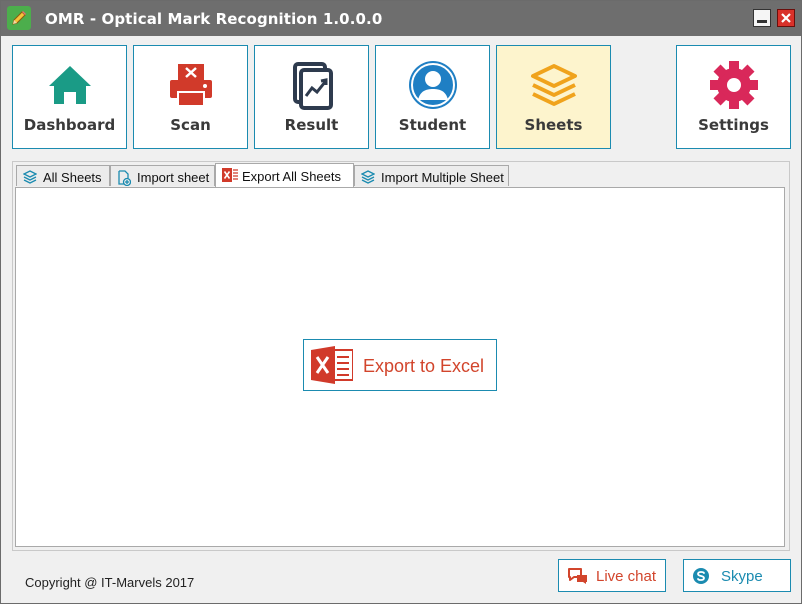 This screenshot has width=802, height=604. What do you see at coordinates (433, 85) in the screenshot?
I see `user-icon` at bounding box center [433, 85].